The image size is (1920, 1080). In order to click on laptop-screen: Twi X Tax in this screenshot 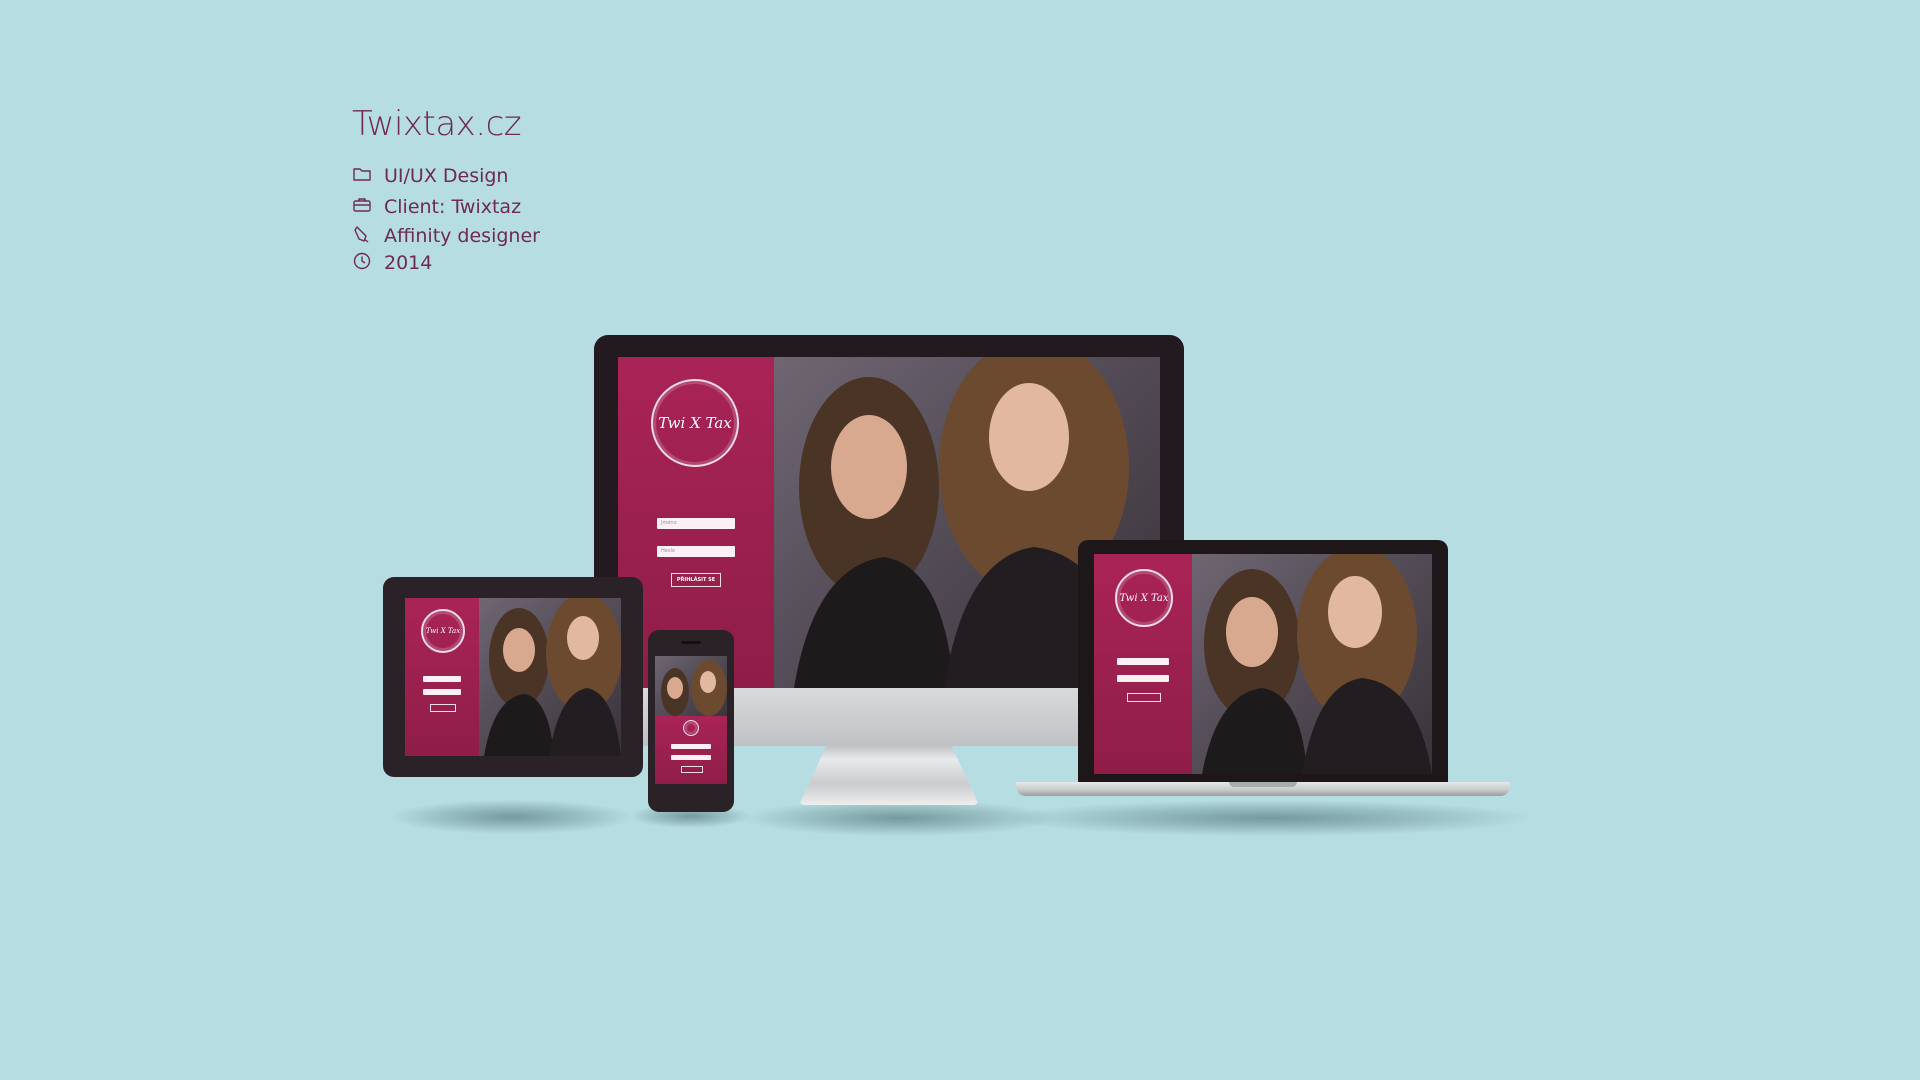, I will do `click(1263, 664)`.